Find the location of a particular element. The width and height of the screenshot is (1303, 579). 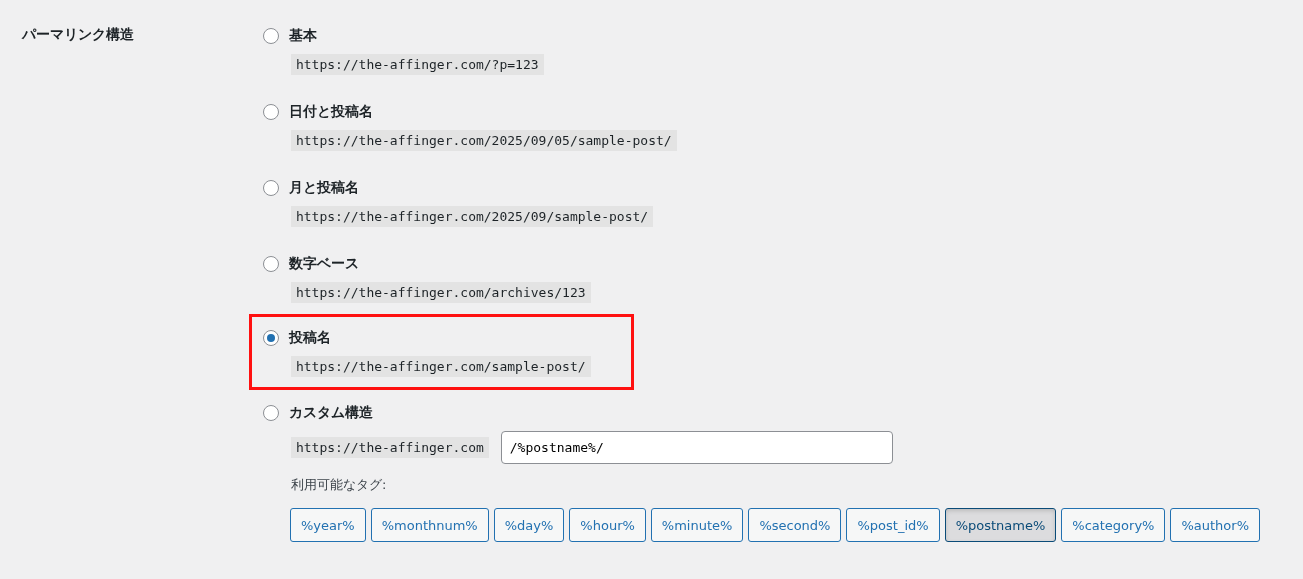

tag-button: %year% is located at coordinates (327, 525).